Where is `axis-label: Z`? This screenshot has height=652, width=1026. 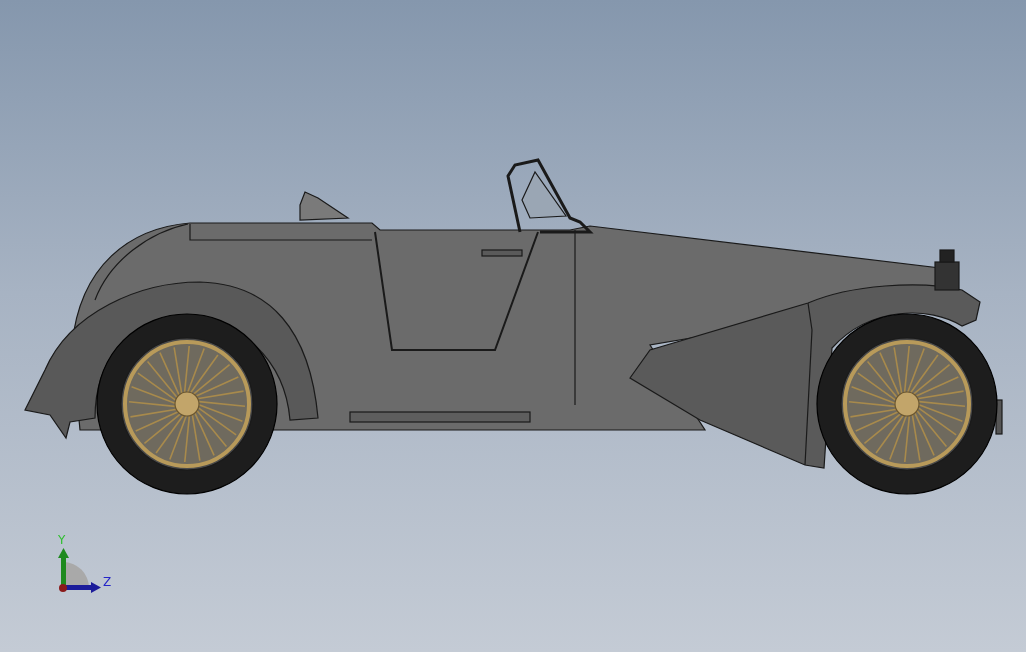
axis-label: Z is located at coordinates (107, 582).